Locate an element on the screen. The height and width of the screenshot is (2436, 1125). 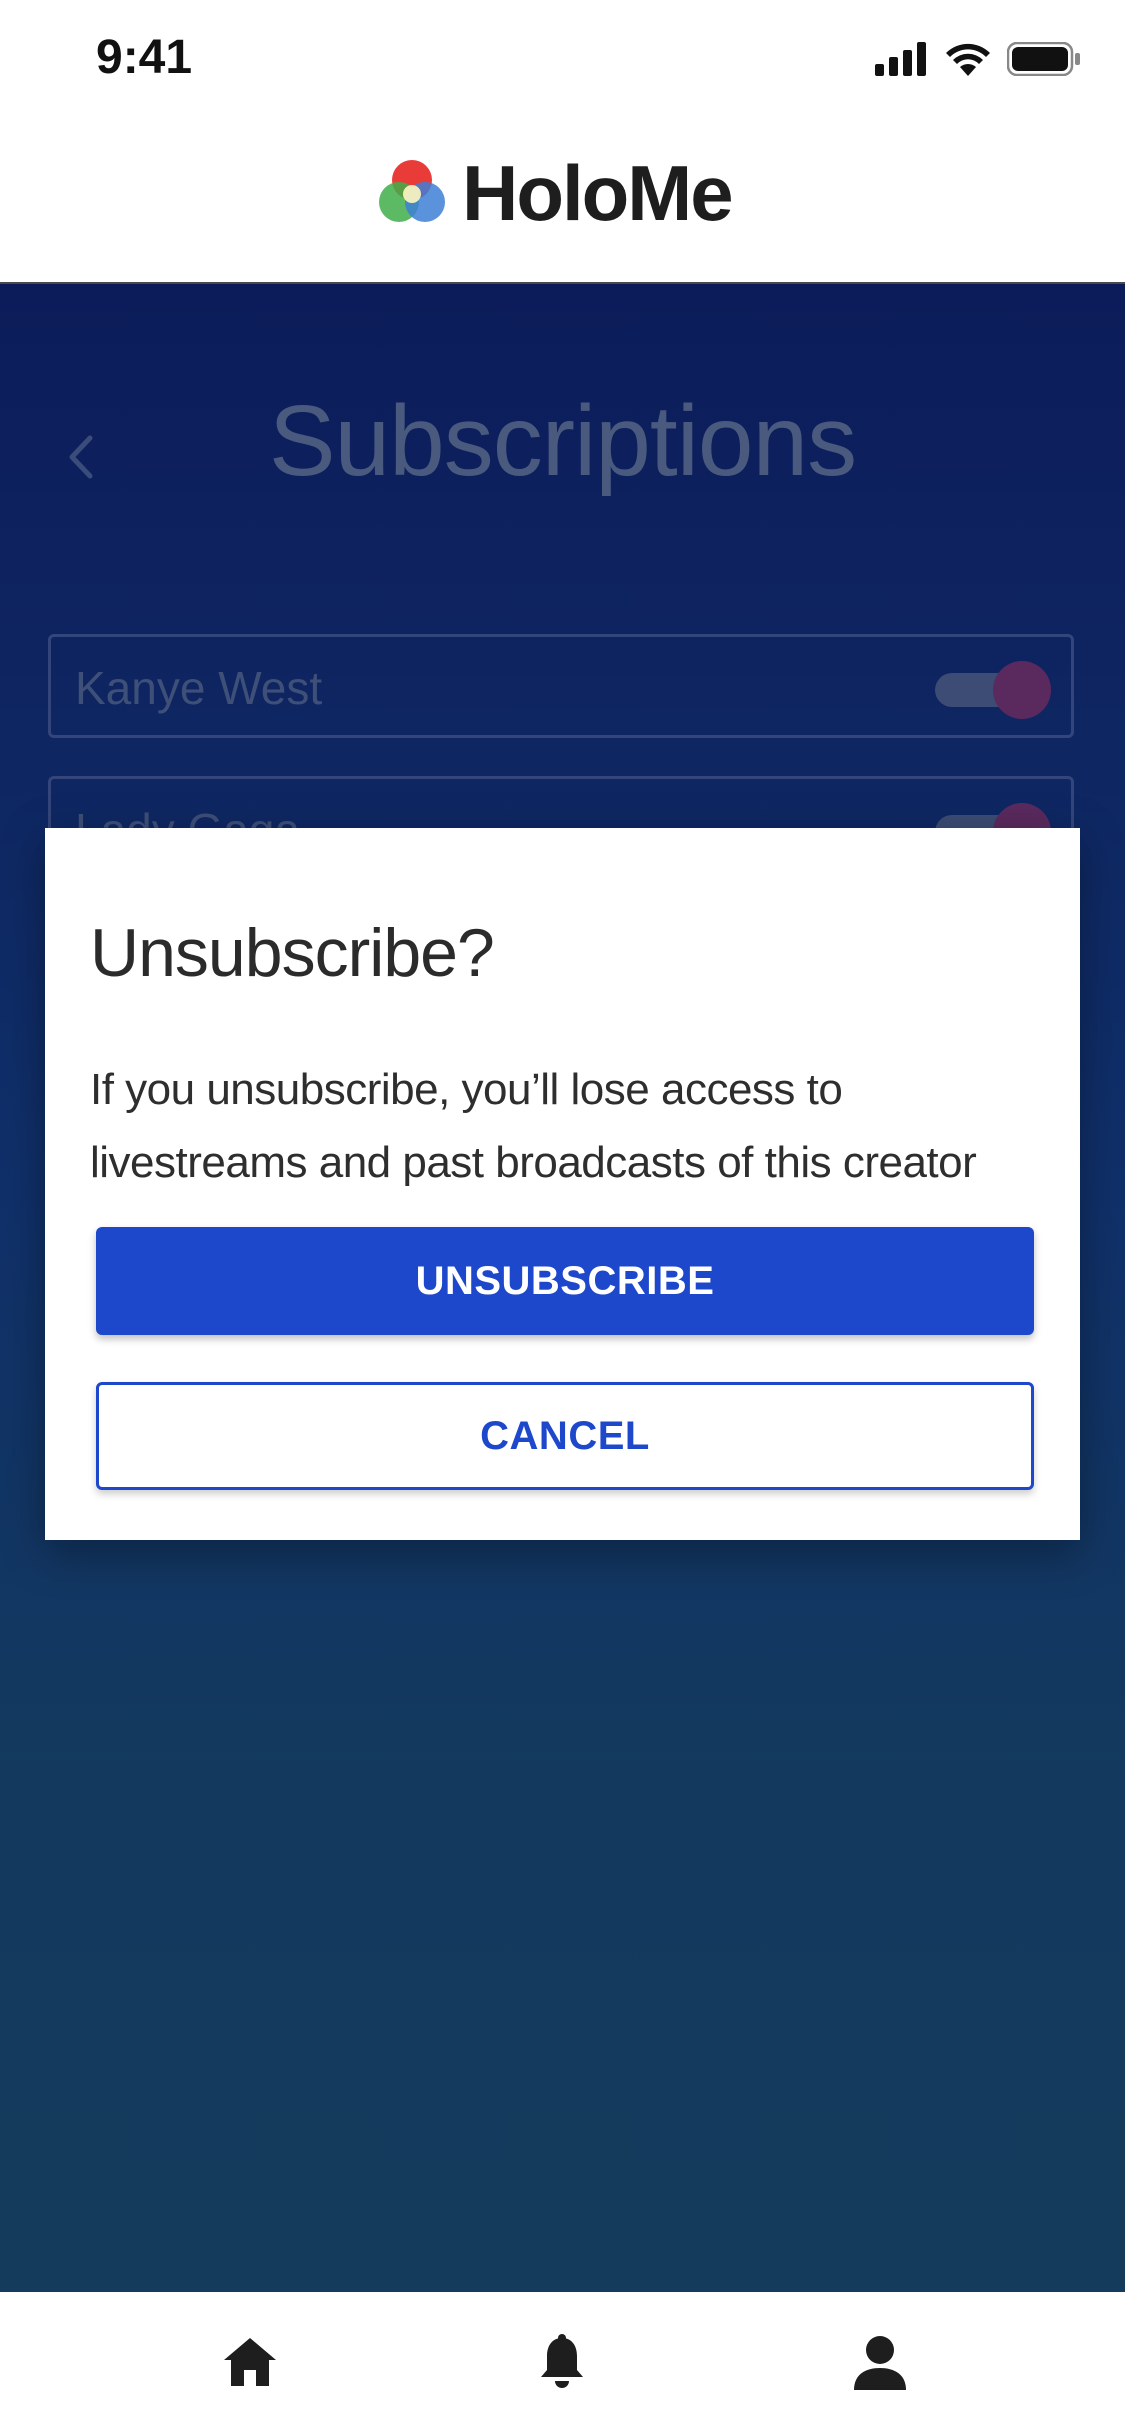
home-icon is located at coordinates (250, 2364).